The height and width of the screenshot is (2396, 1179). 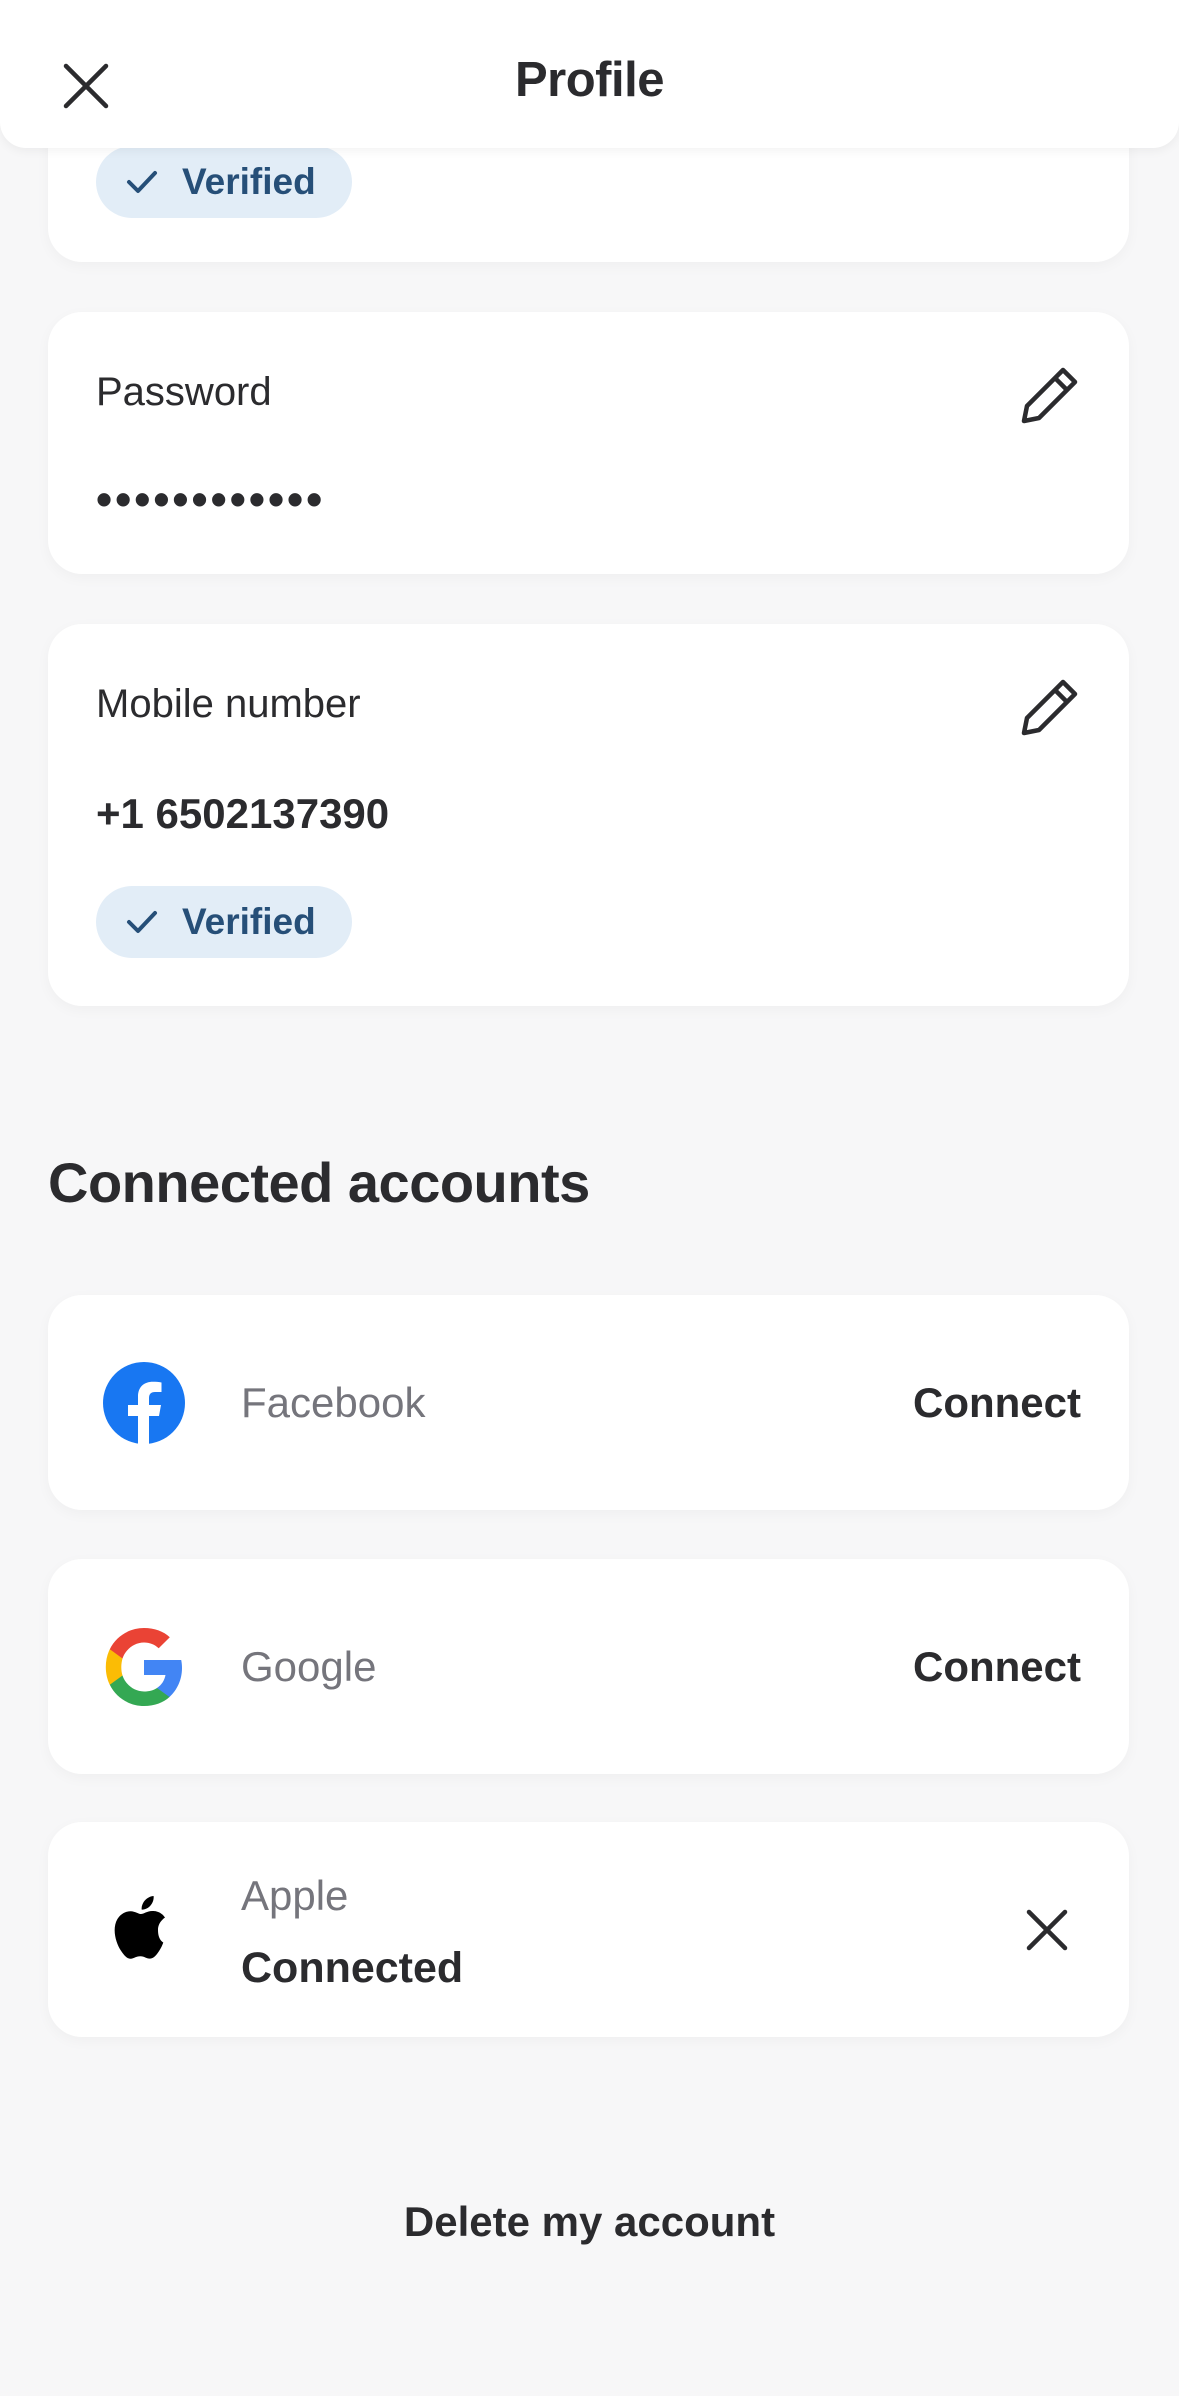 I want to click on email-verified-badge: Verified, so click(x=224, y=182).